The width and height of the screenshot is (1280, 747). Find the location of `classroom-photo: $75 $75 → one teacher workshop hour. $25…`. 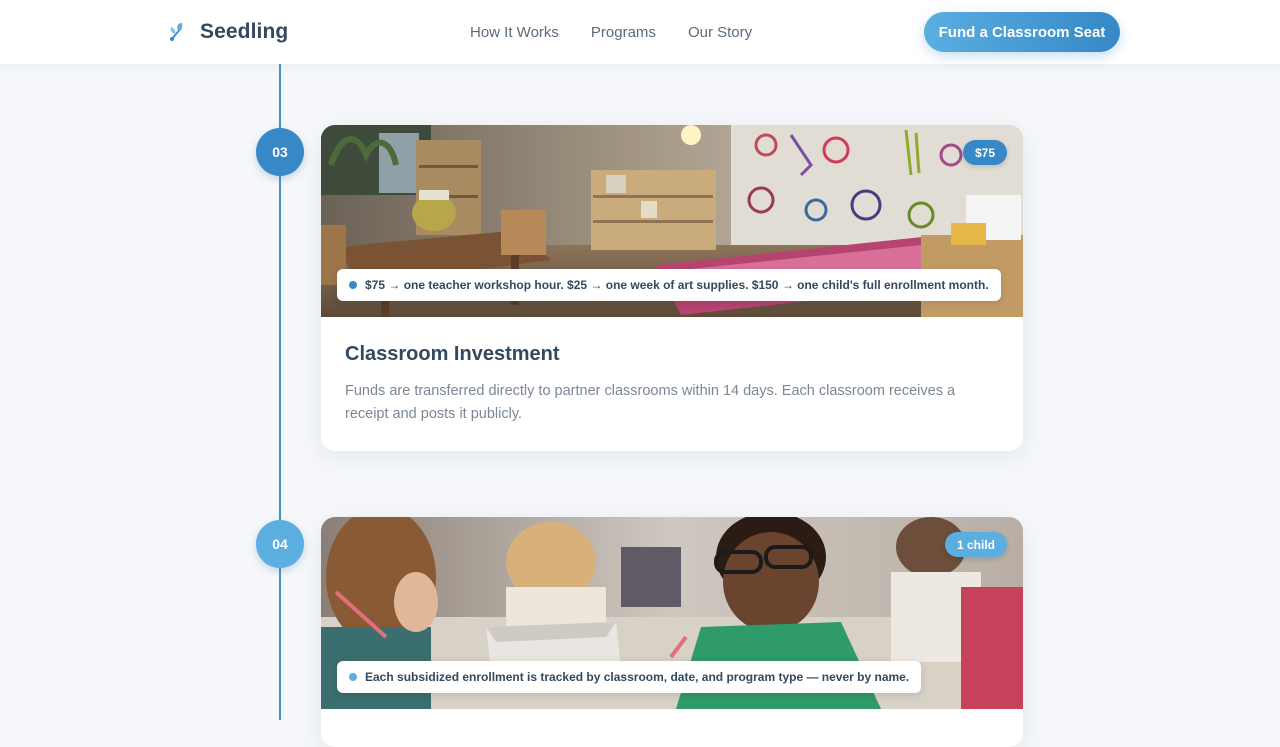

classroom-photo: $75 $75 → one teacher workshop hour. $25… is located at coordinates (672, 221).